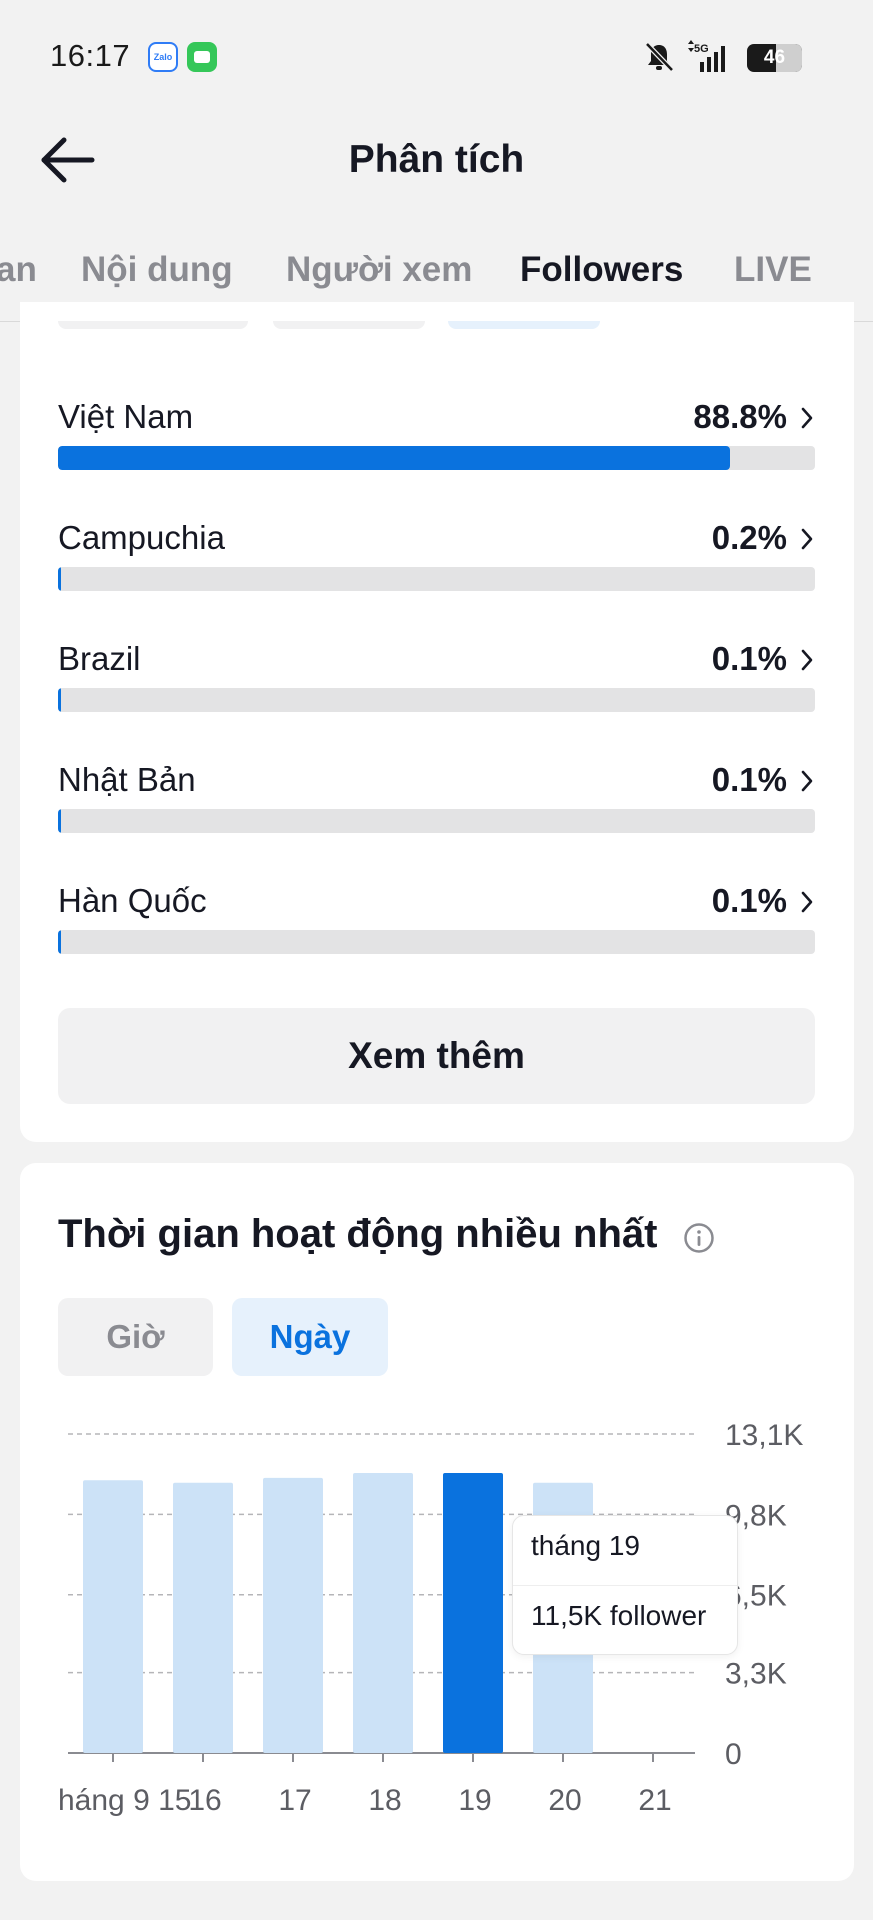 Image resolution: width=873 pixels, height=1920 pixels. What do you see at coordinates (358, 1234) in the screenshot?
I see `section-title: Thời gian hoạt động nhiều nhất` at bounding box center [358, 1234].